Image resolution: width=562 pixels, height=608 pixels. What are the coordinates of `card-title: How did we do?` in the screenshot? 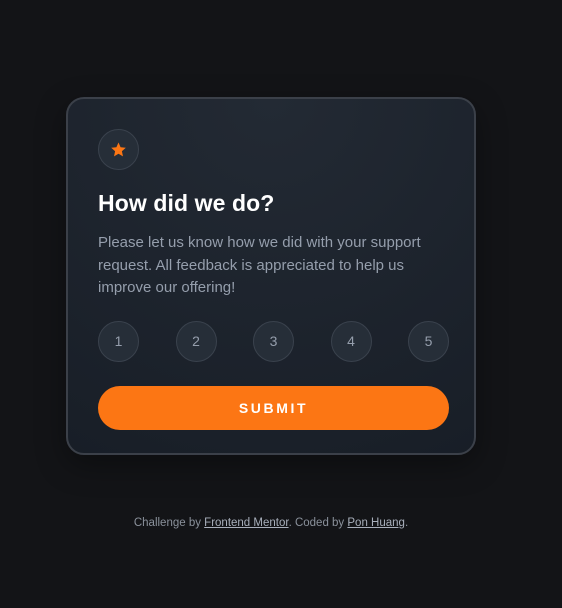 It's located at (186, 203).